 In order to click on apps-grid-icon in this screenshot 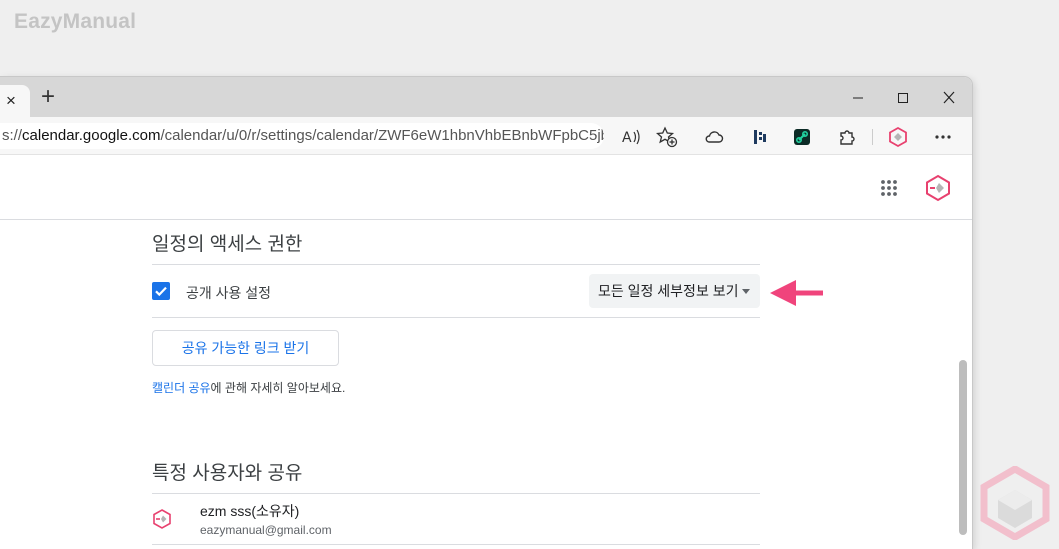, I will do `click(889, 188)`.